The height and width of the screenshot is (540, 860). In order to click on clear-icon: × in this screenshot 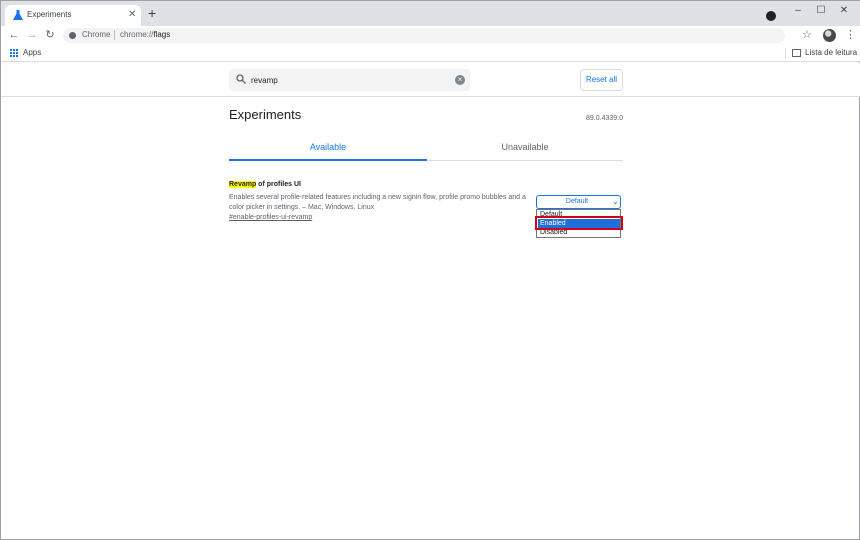, I will do `click(460, 80)`.